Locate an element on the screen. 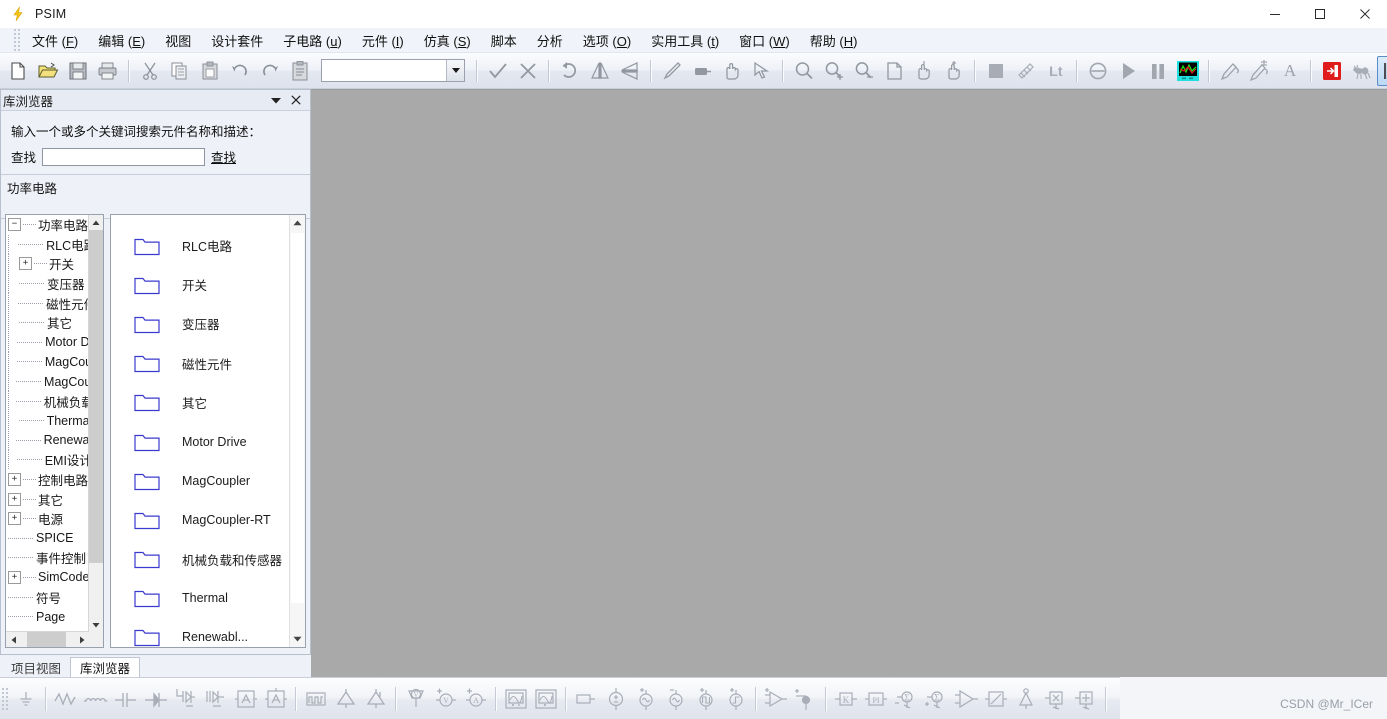  module-a-icon is located at coordinates (246, 699).